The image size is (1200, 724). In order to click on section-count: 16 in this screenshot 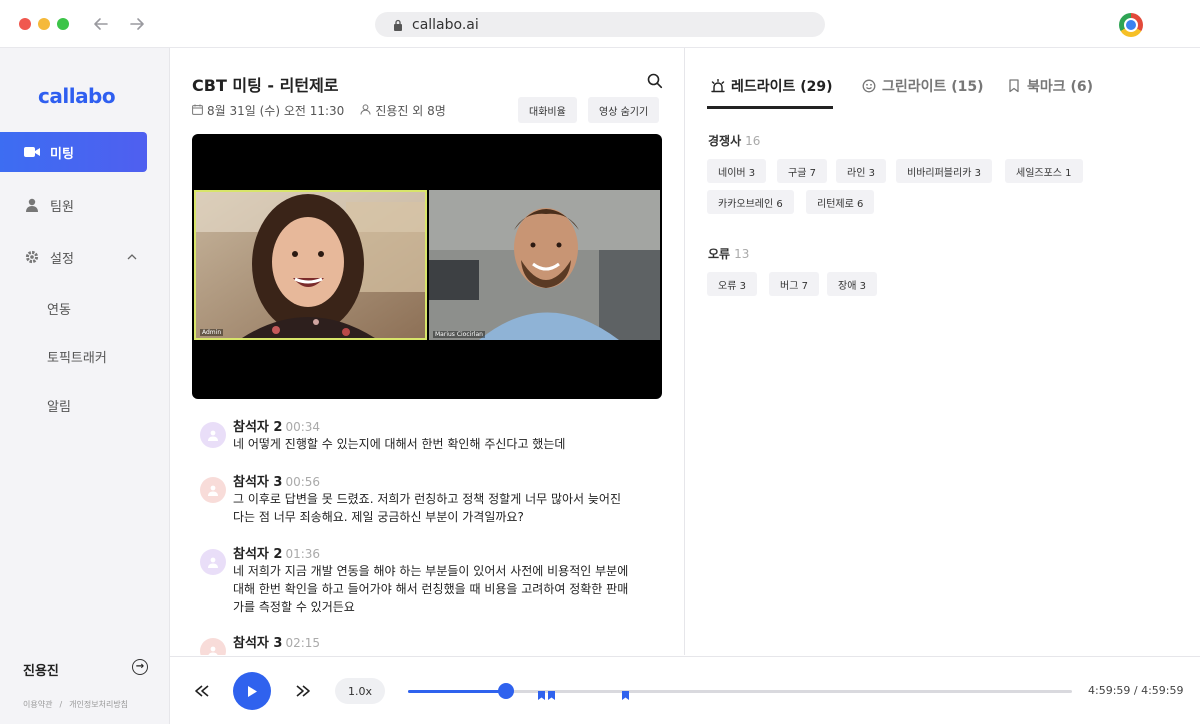, I will do `click(753, 141)`.